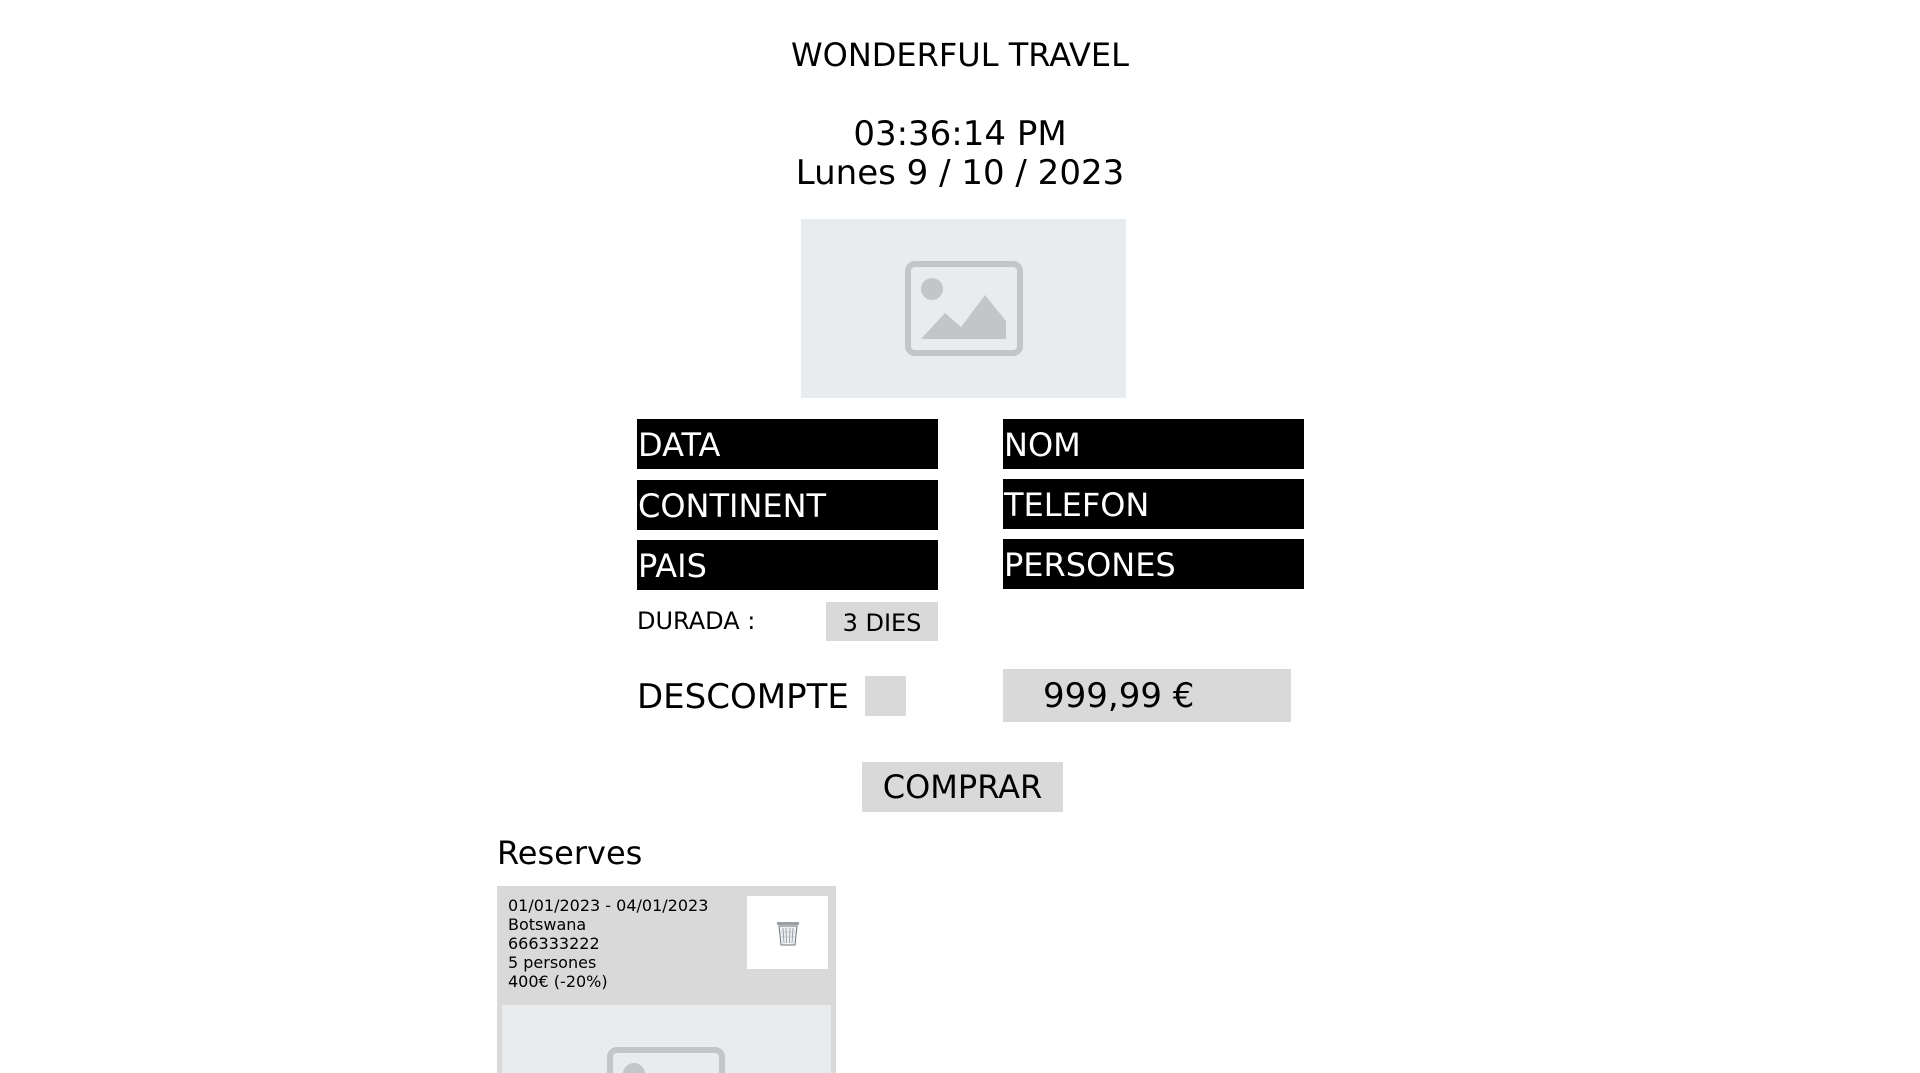  I want to click on delete-reserve-button, so click(787, 932).